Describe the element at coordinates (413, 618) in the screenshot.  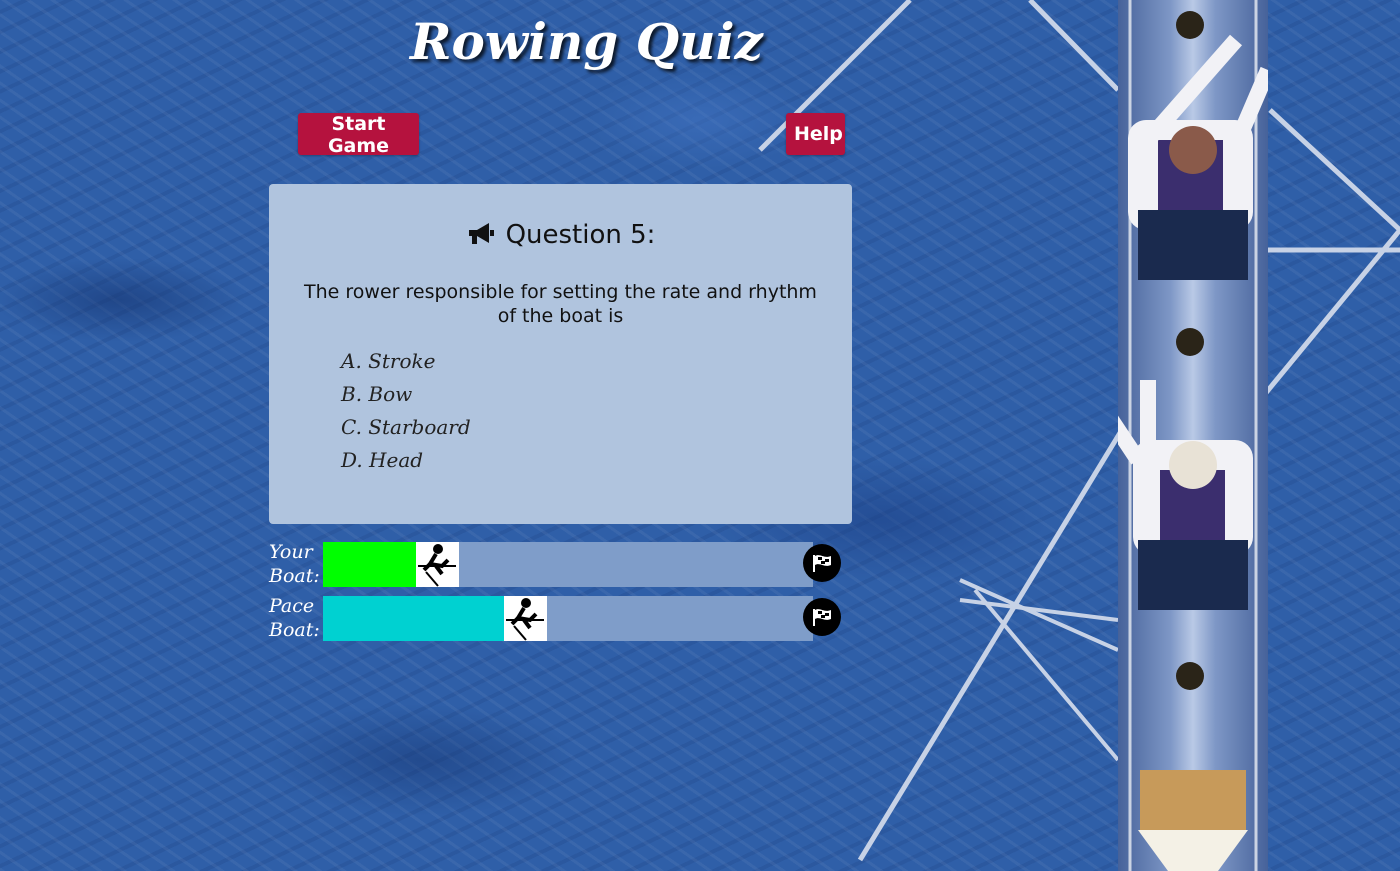
I see `pace-boat-progress` at that location.